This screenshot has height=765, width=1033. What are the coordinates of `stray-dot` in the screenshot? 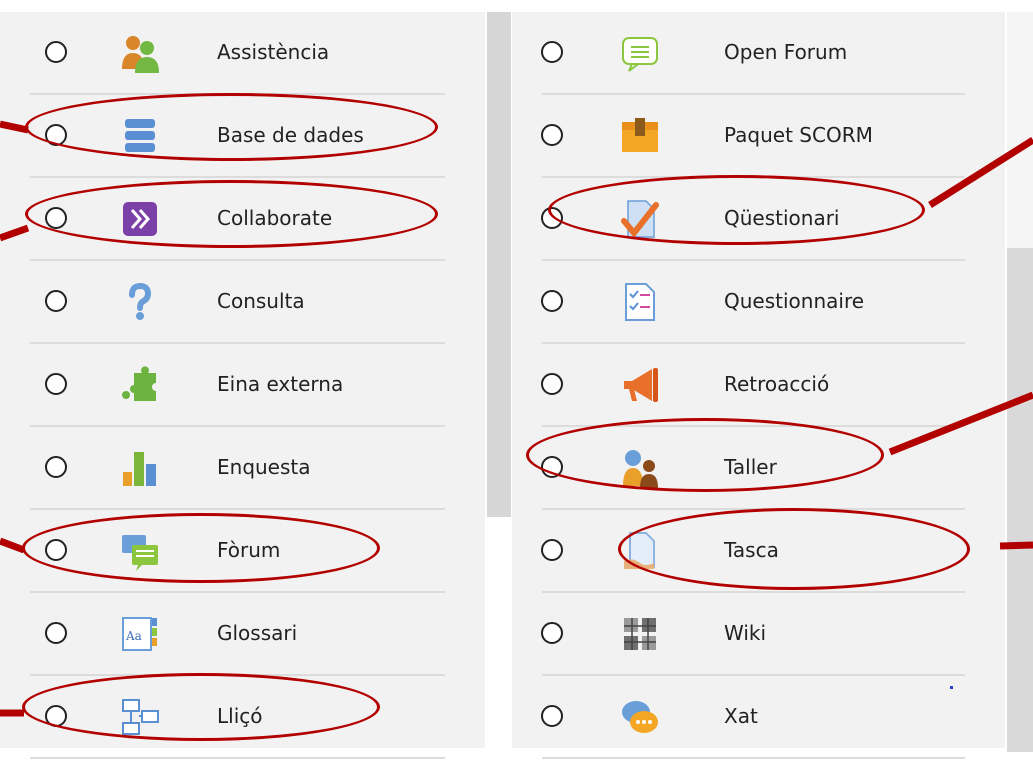 It's located at (951, 687).